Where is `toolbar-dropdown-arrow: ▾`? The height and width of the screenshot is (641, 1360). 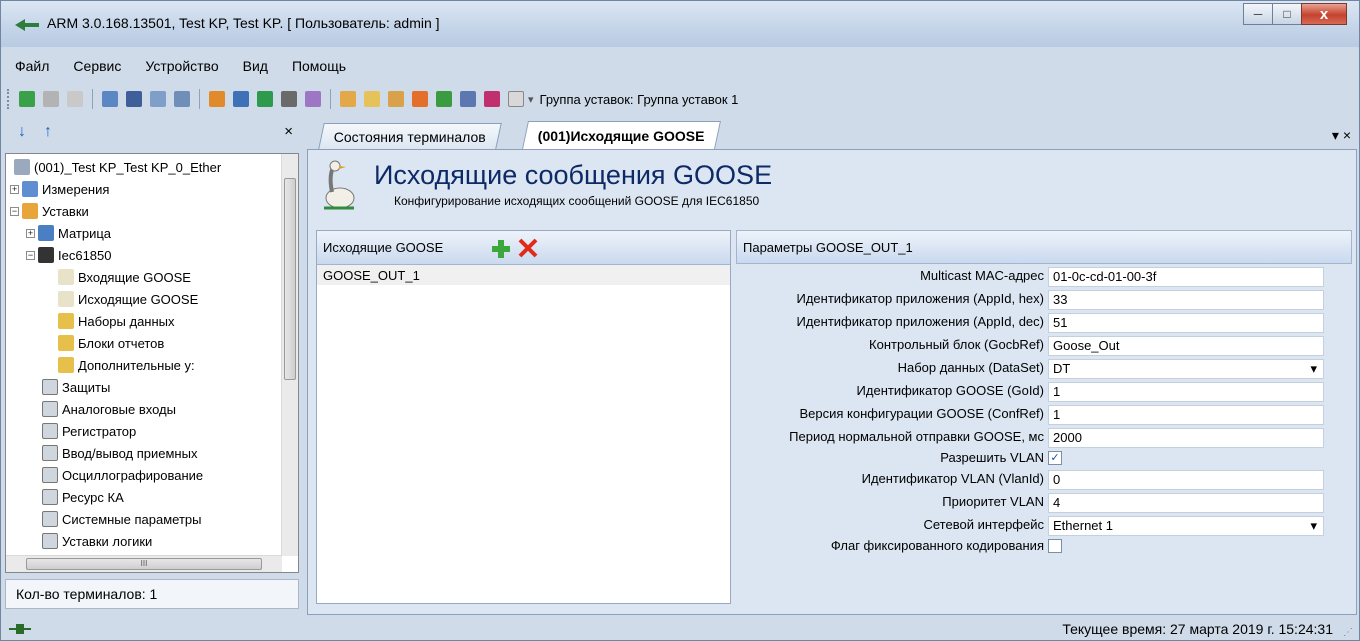 toolbar-dropdown-arrow: ▾ is located at coordinates (531, 99).